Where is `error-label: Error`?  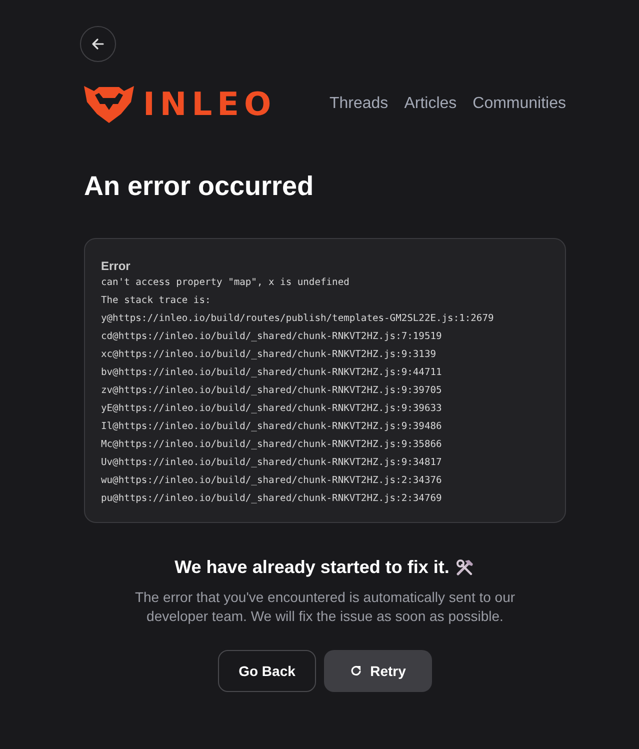
error-label: Error is located at coordinates (116, 266).